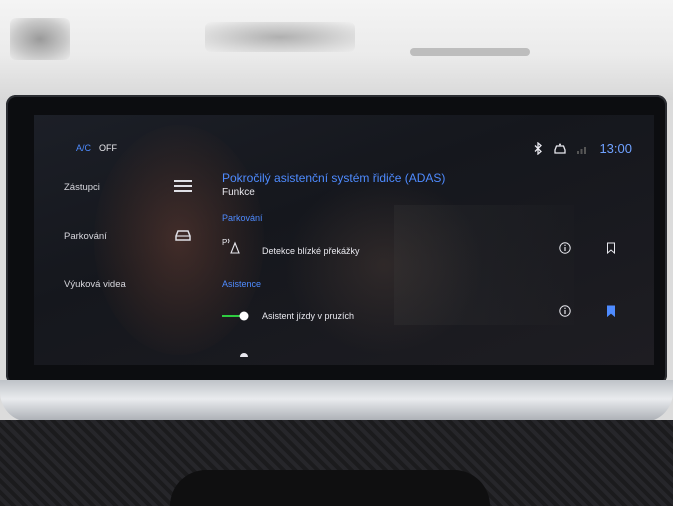 This screenshot has width=673, height=506. I want to click on climate-ac-toggle: A/C OFF, so click(96, 148).